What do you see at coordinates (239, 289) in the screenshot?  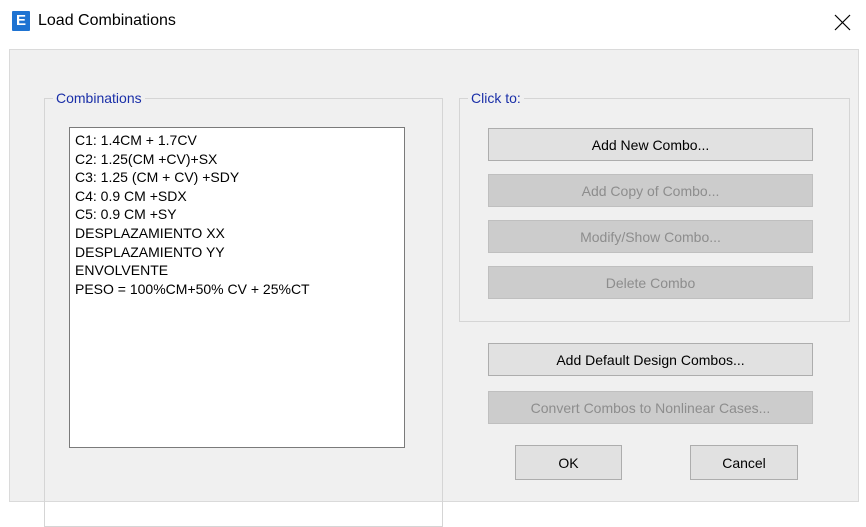 I see `combination-list-item: PESO = 100%CM+50% CV + 25%CT` at bounding box center [239, 289].